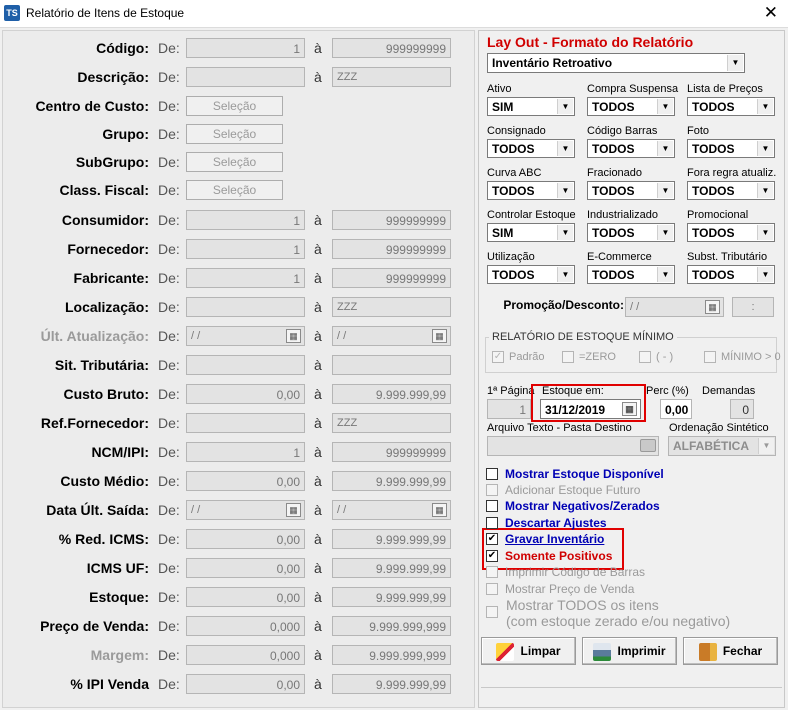 The width and height of the screenshot is (788, 710). I want to click on show-all-checkbox, so click(492, 612).